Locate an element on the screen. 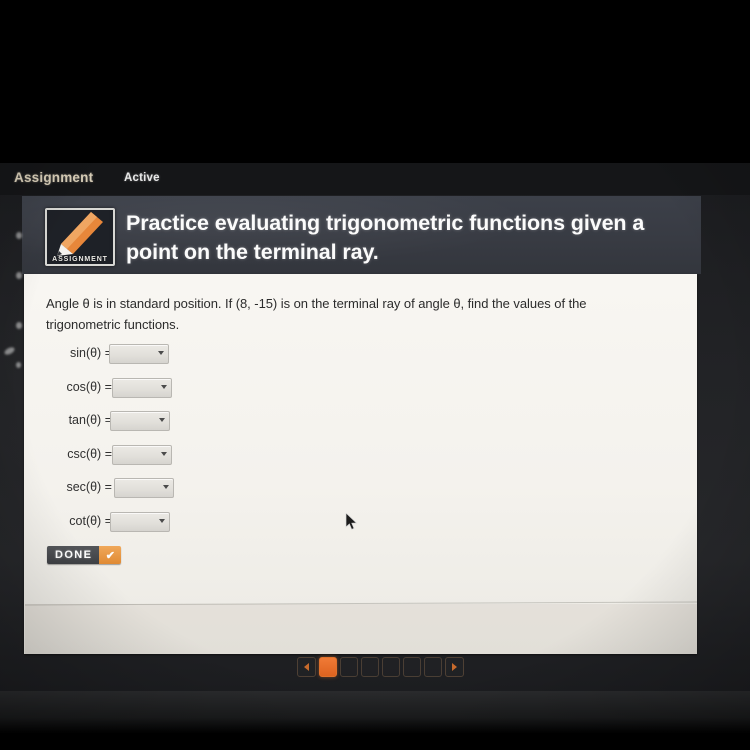  check-icon: ✔ is located at coordinates (110, 555).